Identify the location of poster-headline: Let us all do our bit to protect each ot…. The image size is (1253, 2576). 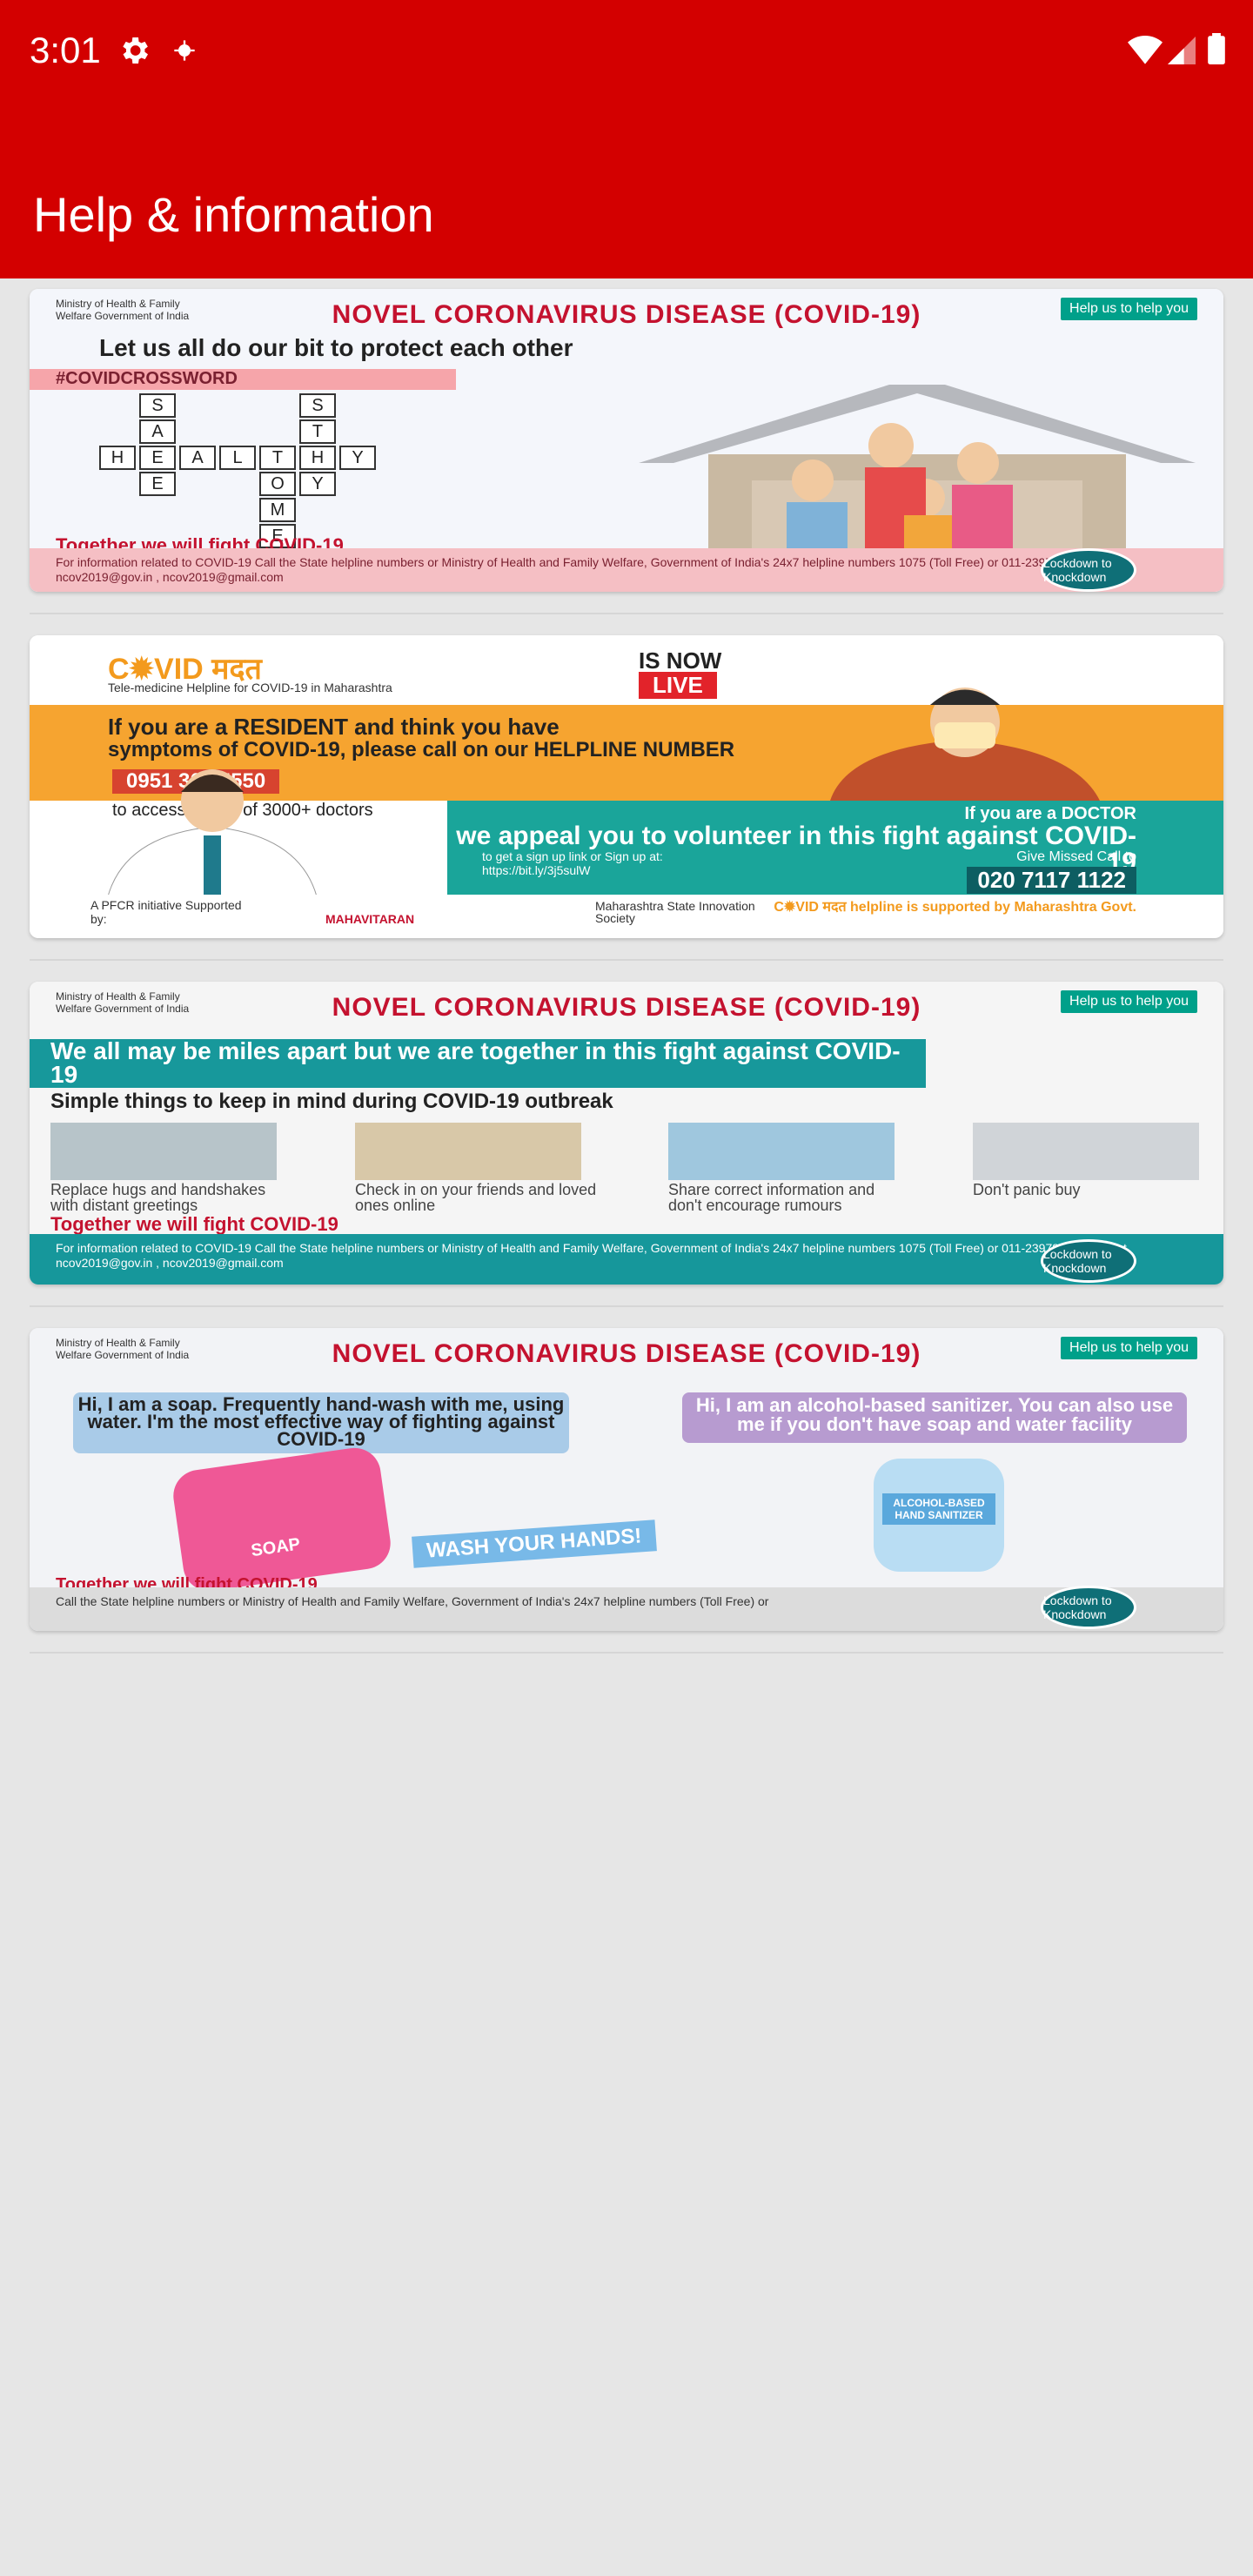
(336, 347).